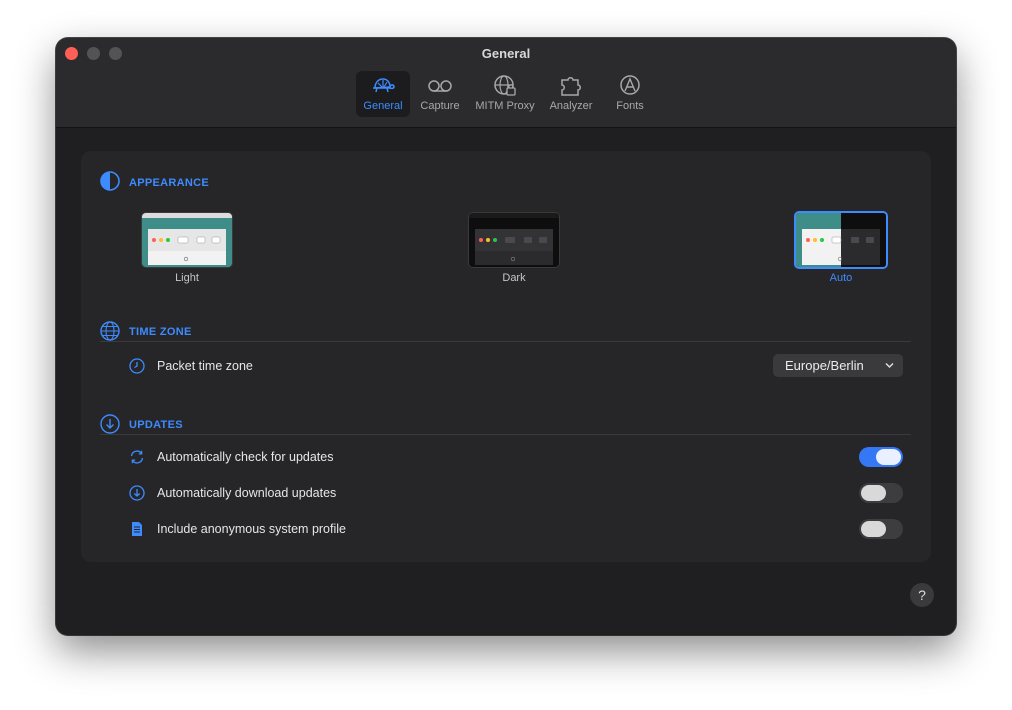 The width and height of the screenshot is (1012, 710). I want to click on tab-label: Analyzer, so click(571, 106).